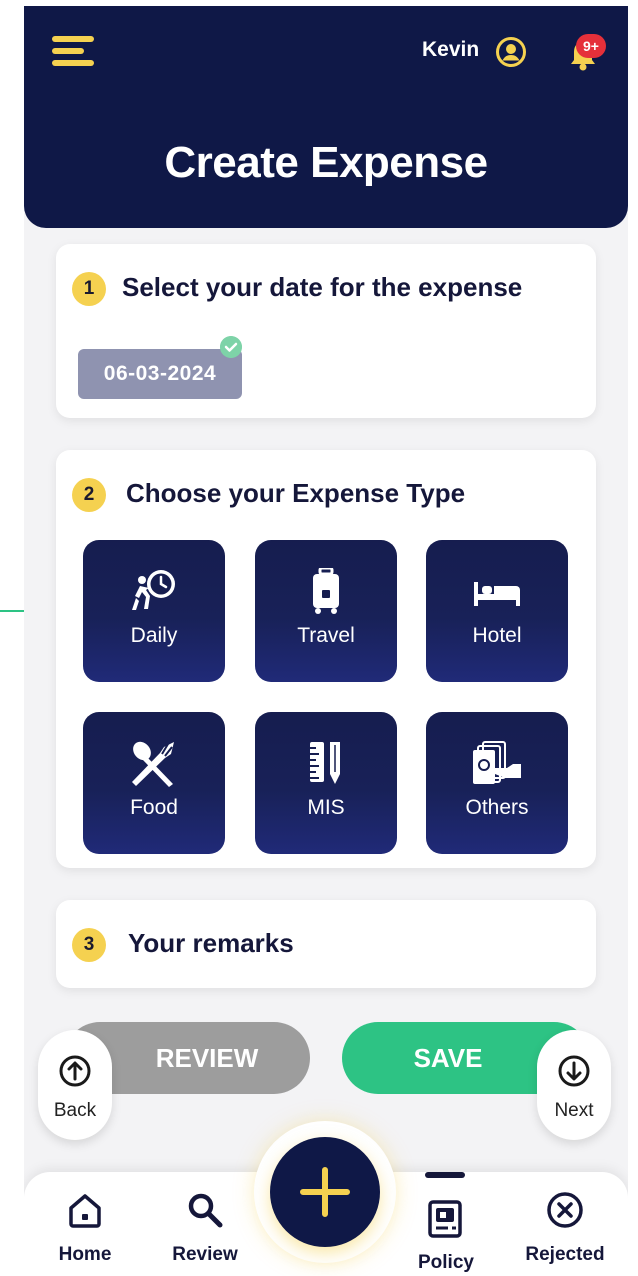 The image size is (638, 1276). What do you see at coordinates (160, 374) in the screenshot?
I see `date-picker: 06-03-2024` at bounding box center [160, 374].